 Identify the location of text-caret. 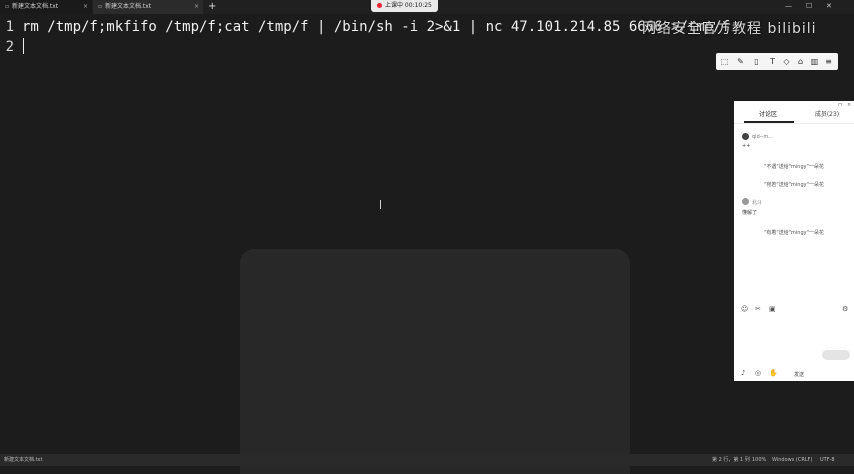
(23, 46).